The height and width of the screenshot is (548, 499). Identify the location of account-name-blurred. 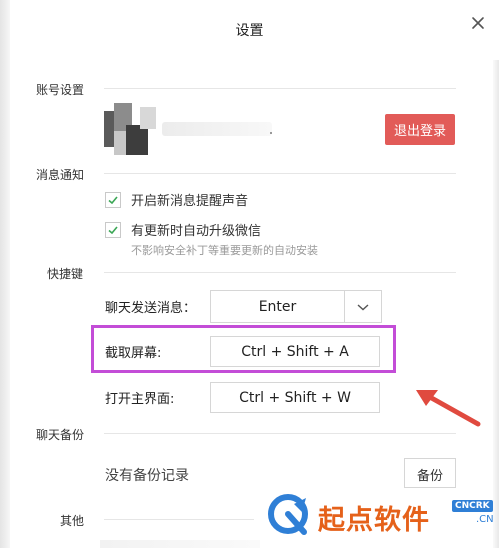
(217, 129).